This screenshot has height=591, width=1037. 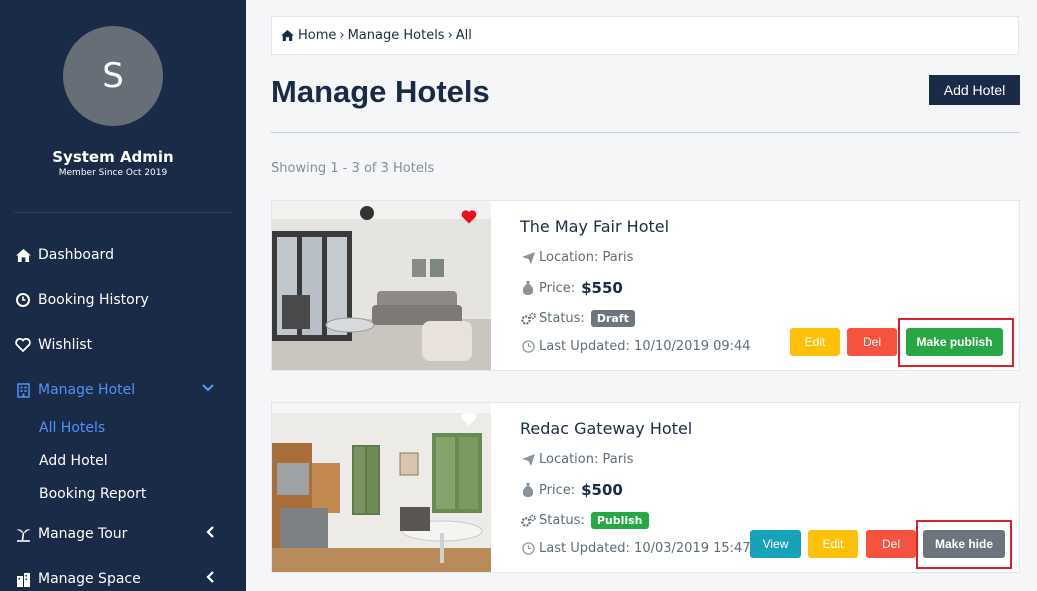 What do you see at coordinates (92, 494) in the screenshot?
I see `submenu-booking-report: Booking Report` at bounding box center [92, 494].